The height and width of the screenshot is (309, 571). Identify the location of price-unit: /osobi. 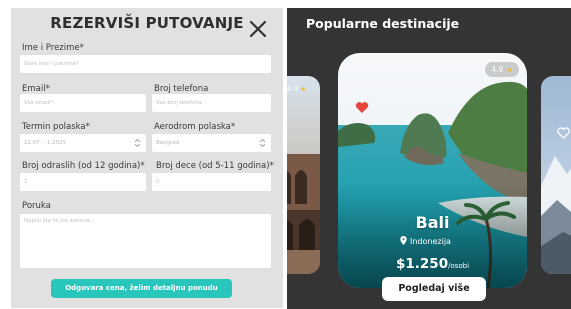
(459, 266).